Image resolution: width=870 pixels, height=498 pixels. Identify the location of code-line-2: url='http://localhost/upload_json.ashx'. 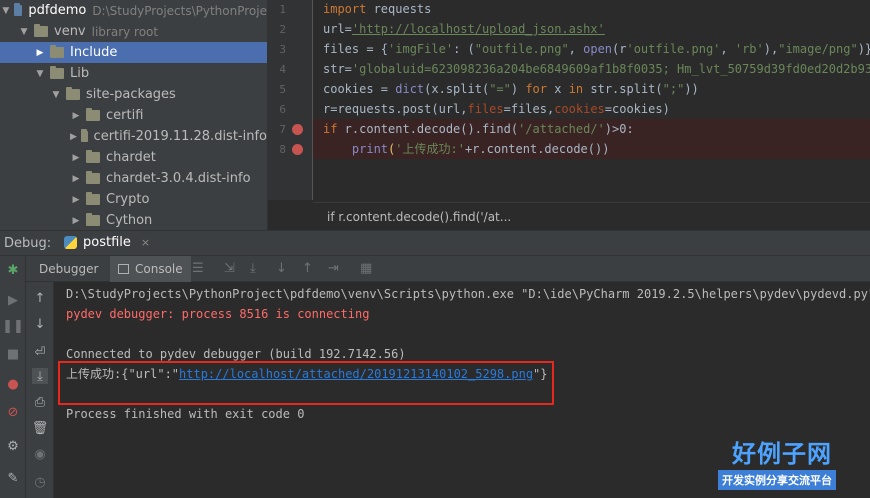
(464, 29).